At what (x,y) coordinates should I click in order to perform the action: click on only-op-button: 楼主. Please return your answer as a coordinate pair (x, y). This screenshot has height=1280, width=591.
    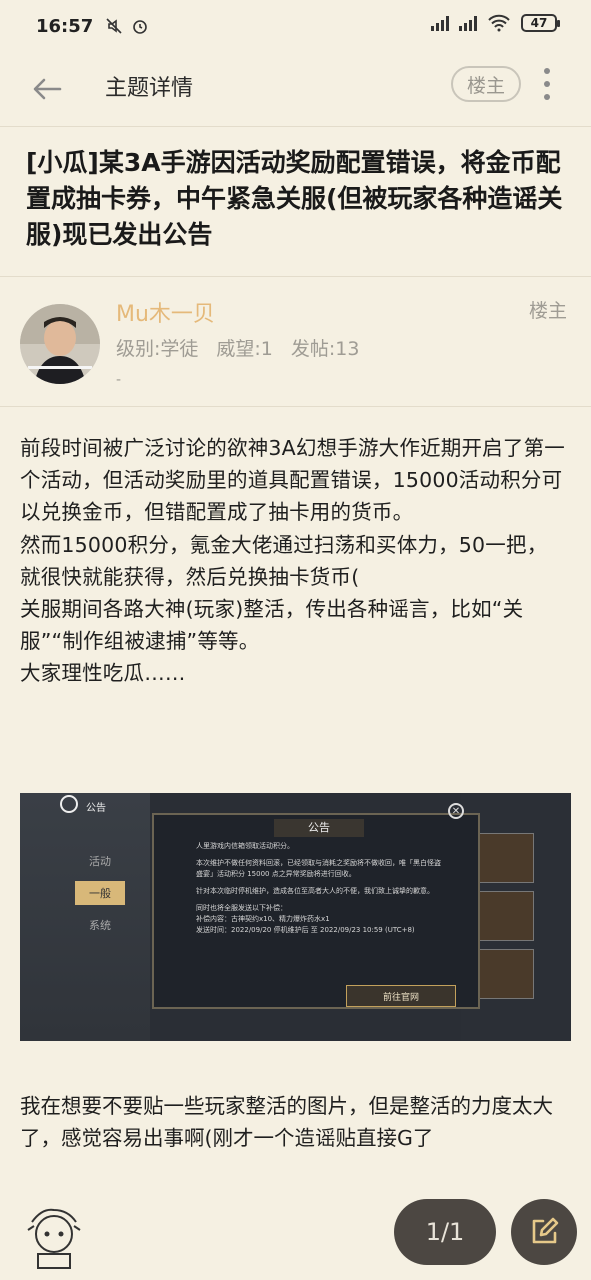
    Looking at the image, I should click on (486, 84).